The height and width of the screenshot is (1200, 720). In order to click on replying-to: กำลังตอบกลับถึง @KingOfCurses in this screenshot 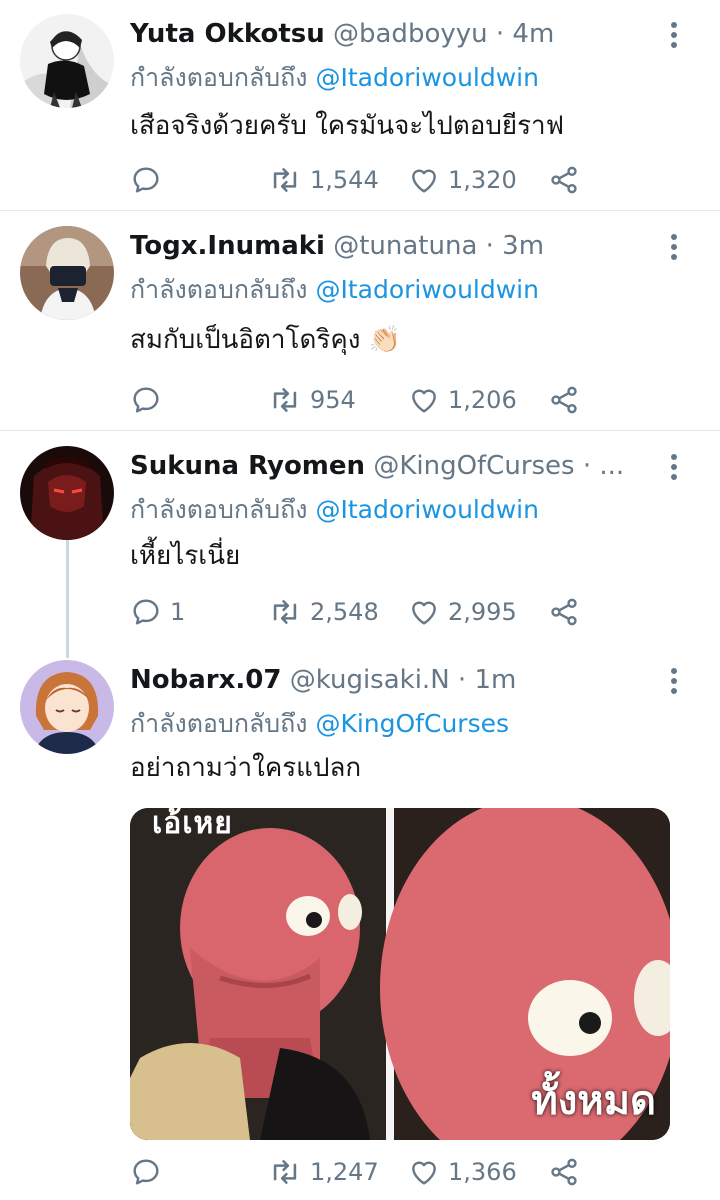, I will do `click(319, 724)`.